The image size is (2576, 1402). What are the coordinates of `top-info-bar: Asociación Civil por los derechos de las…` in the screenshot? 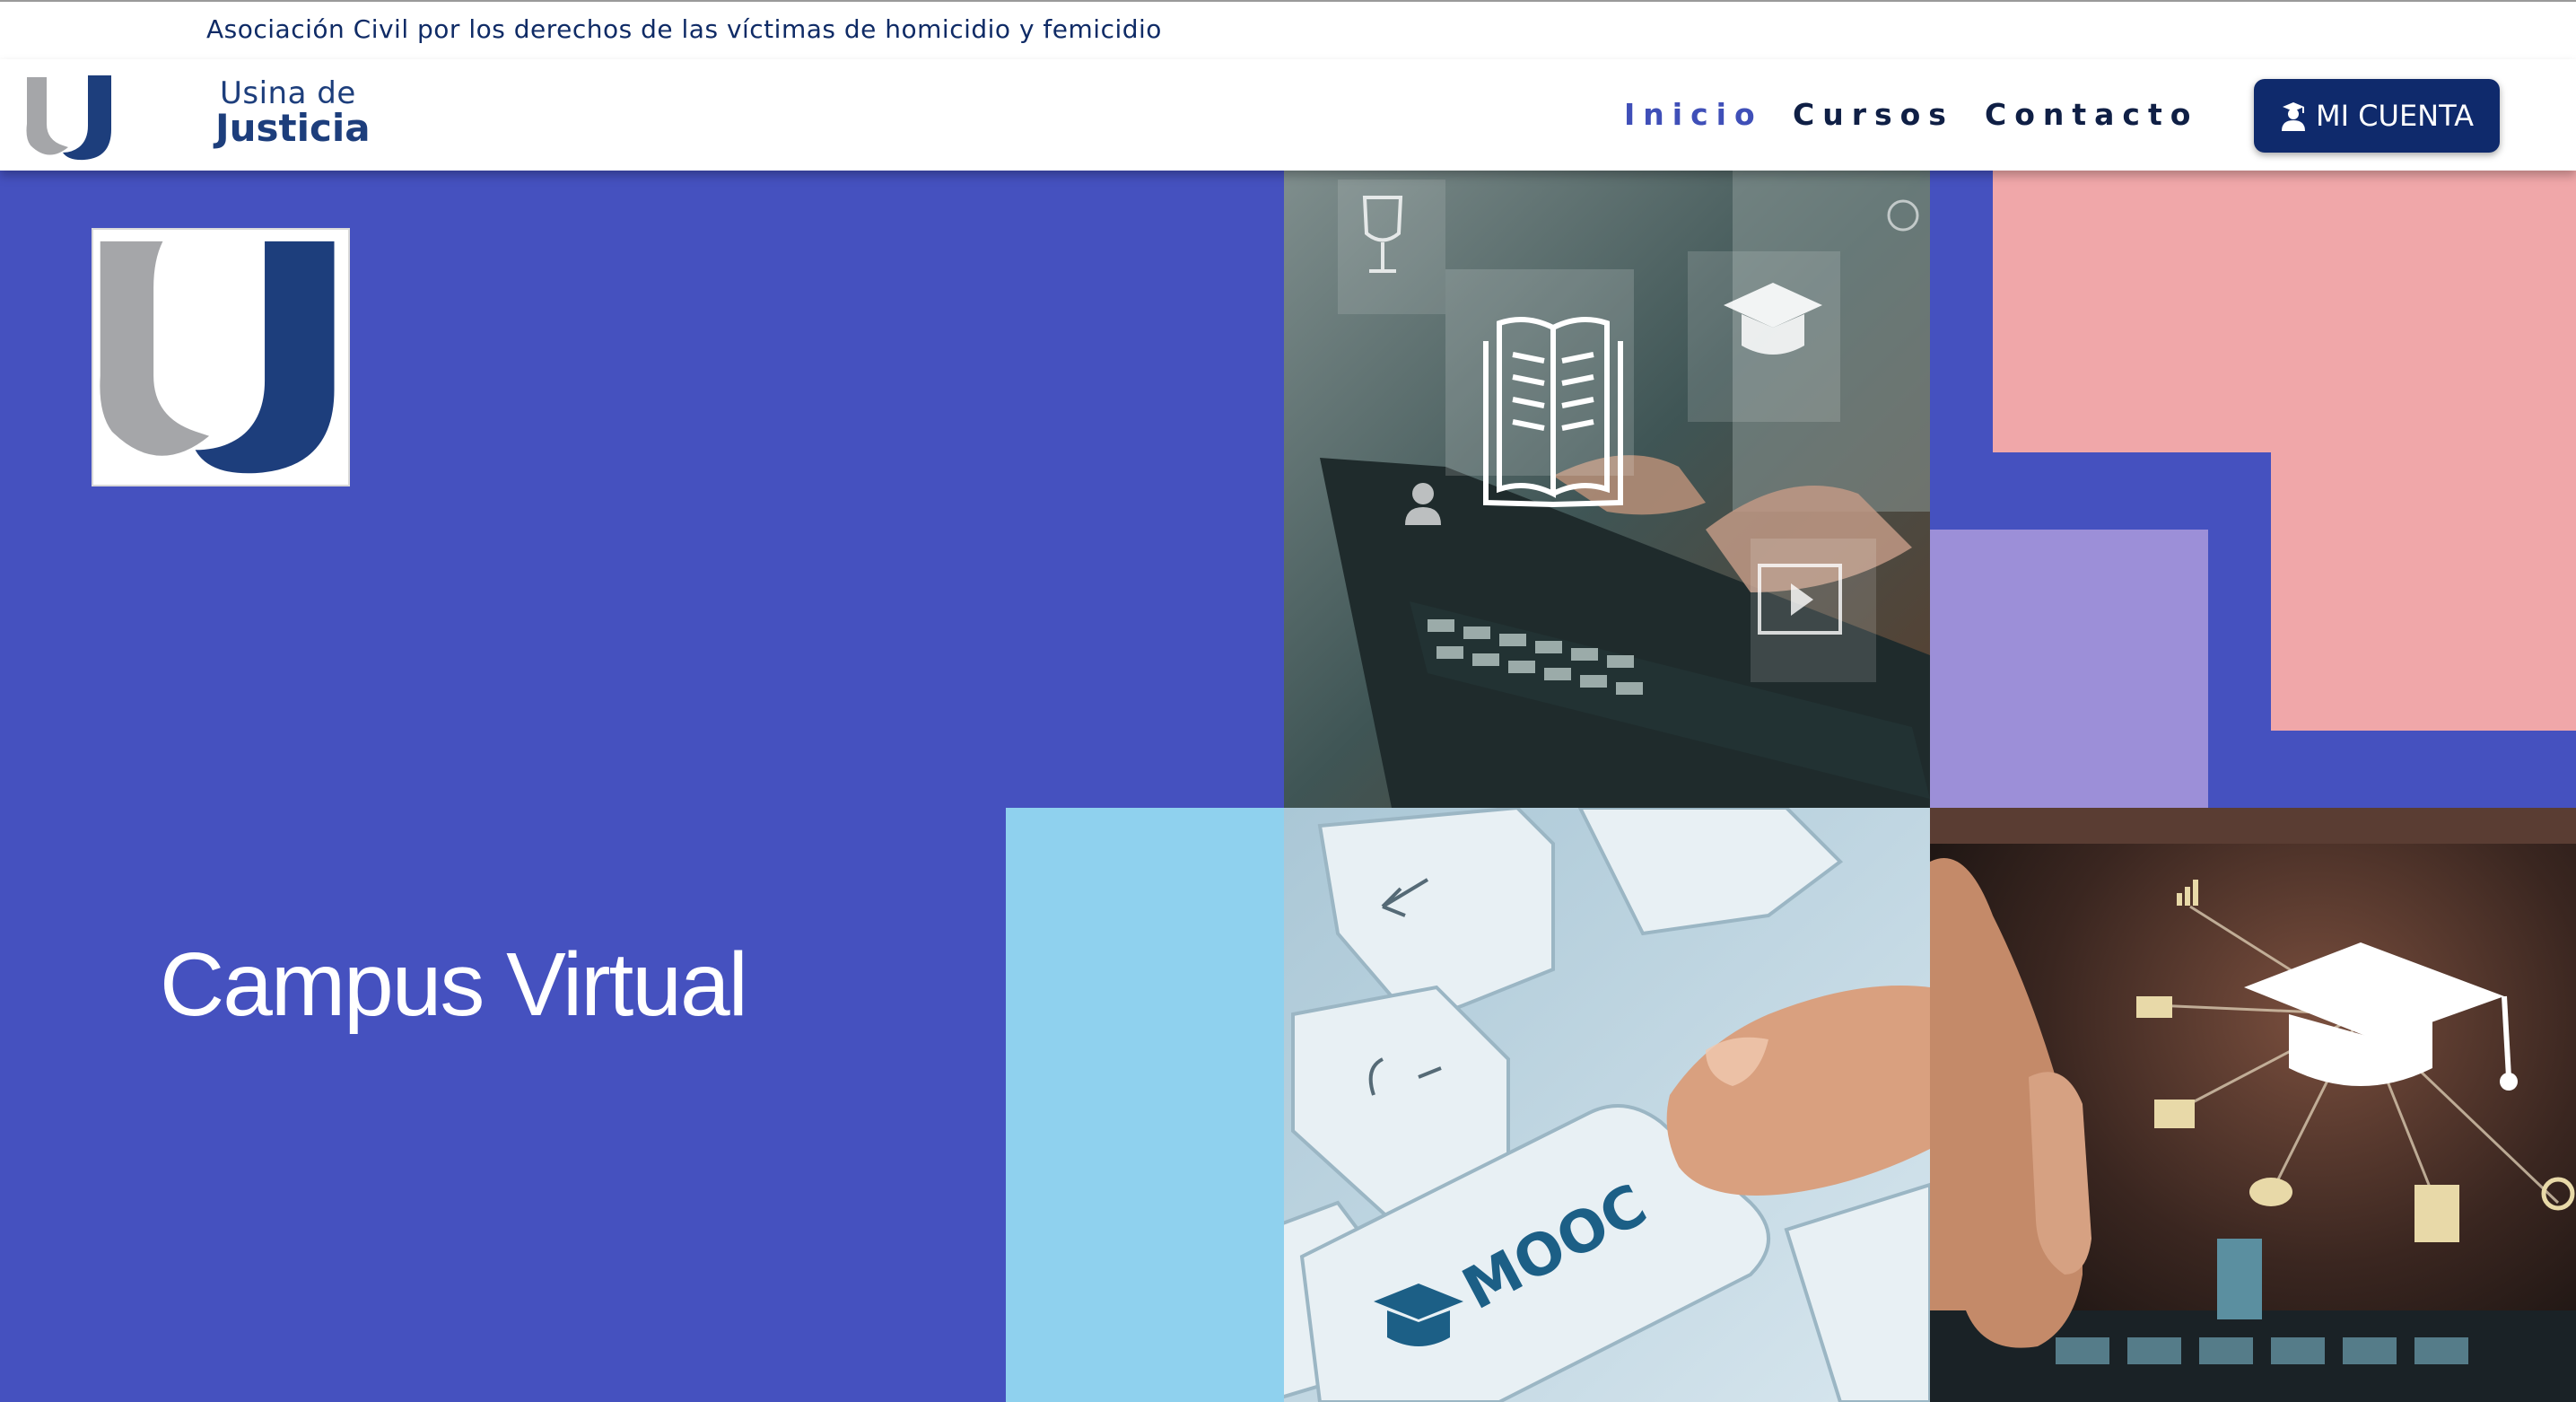 It's located at (1288, 30).